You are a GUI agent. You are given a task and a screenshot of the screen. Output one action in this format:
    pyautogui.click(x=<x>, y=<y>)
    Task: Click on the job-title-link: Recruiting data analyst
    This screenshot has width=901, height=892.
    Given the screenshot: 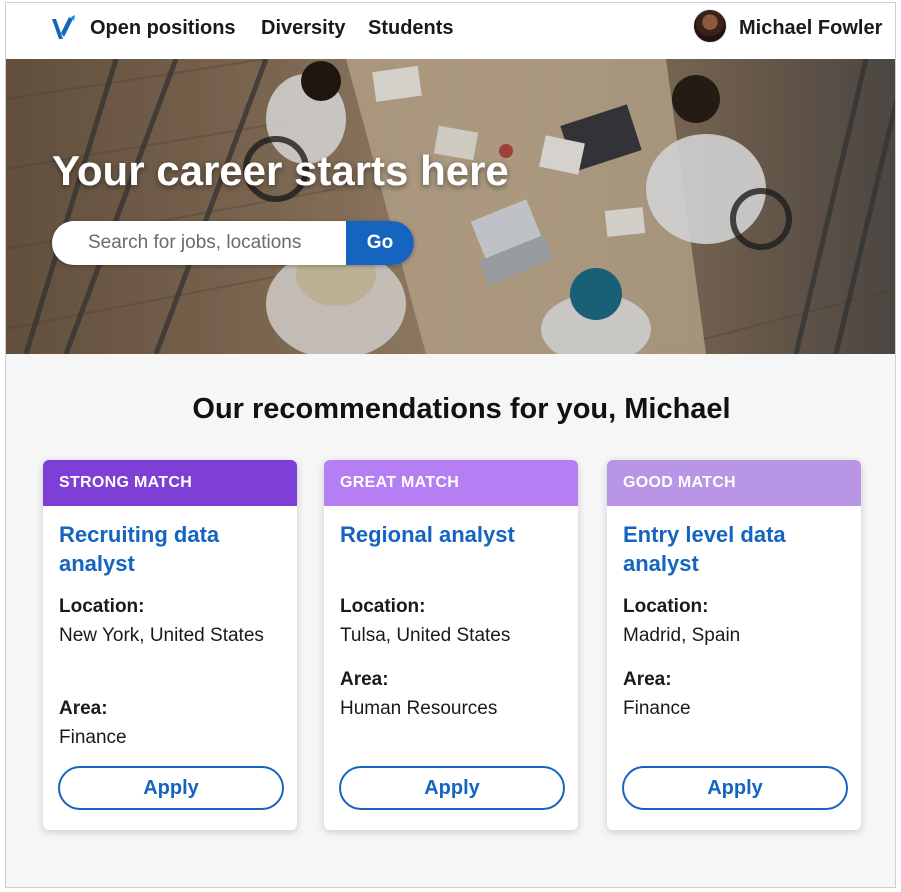 What is the action you would take?
    pyautogui.click(x=170, y=549)
    